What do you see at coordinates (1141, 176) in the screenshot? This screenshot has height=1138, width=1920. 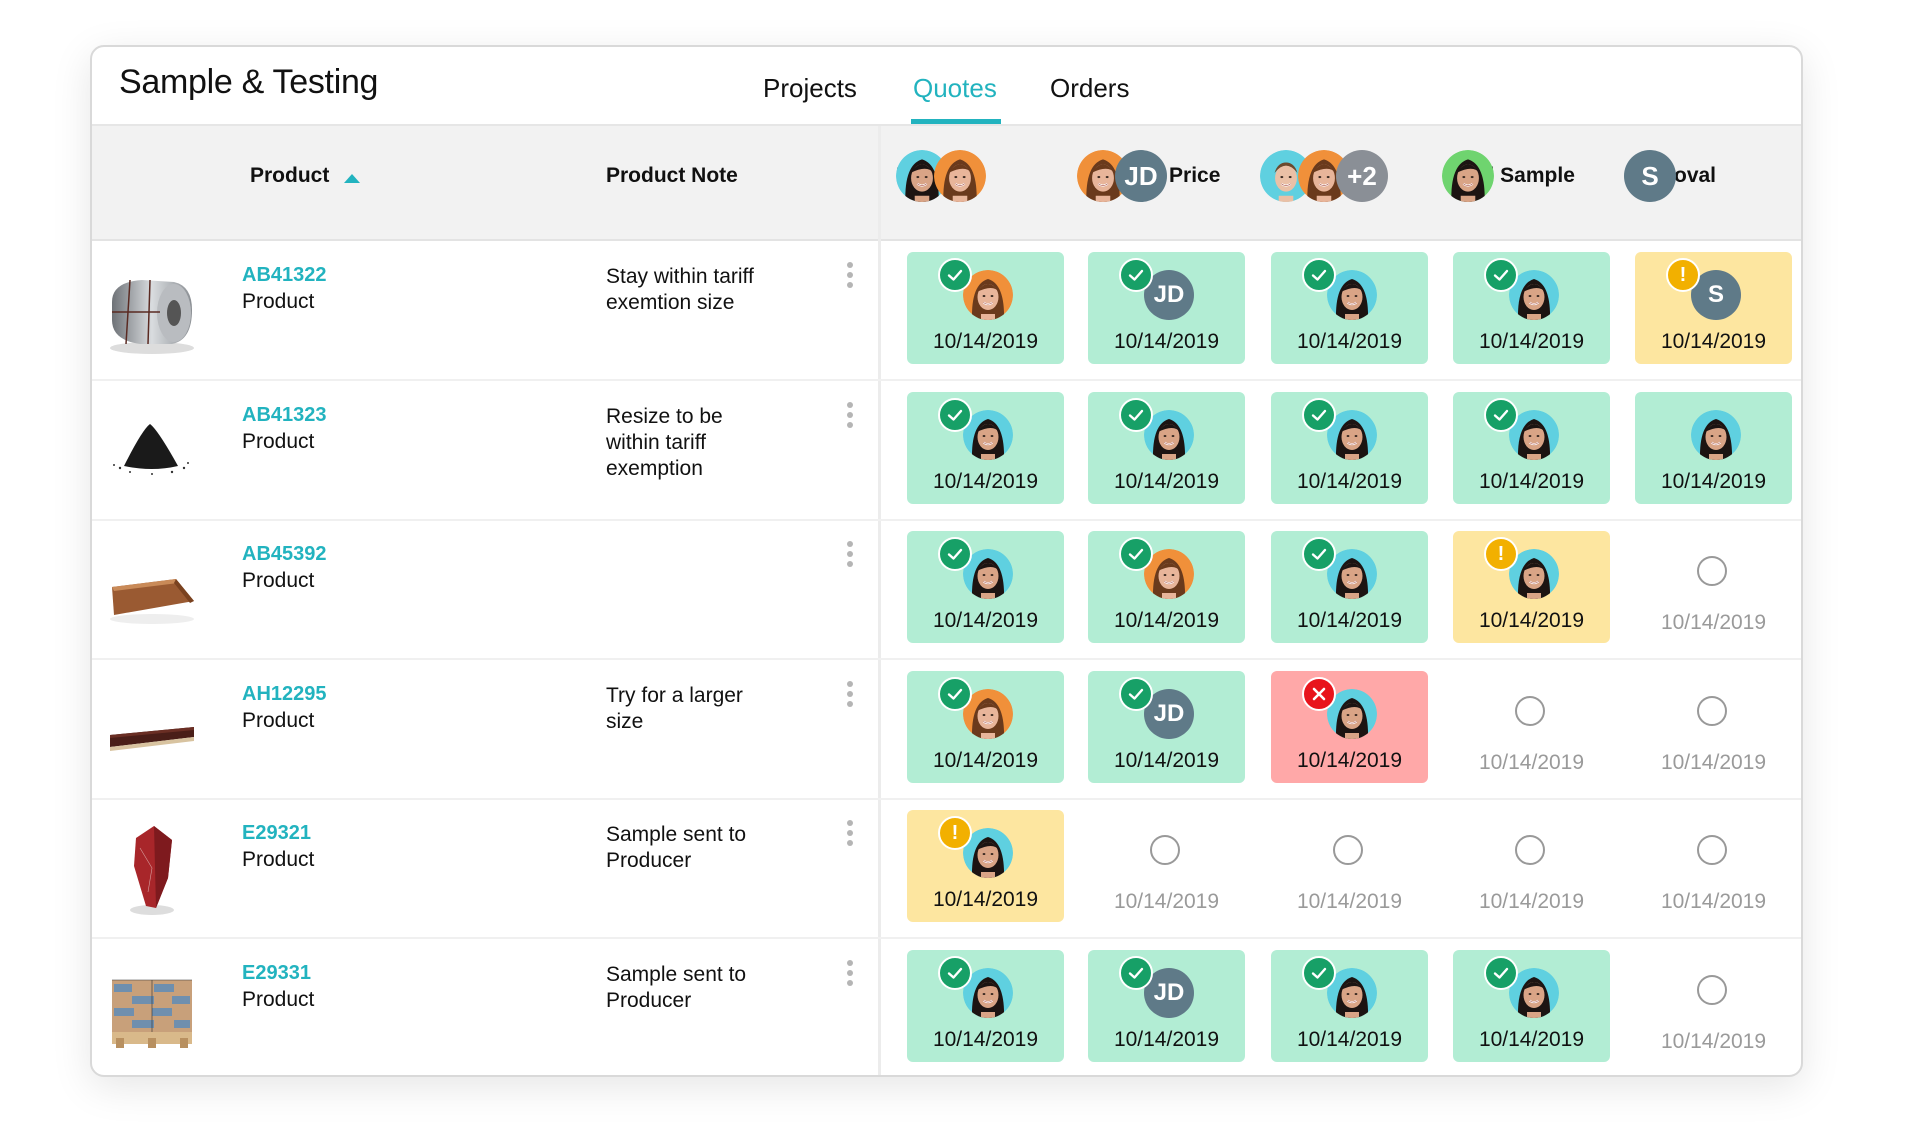 I see `avatar-initials: JD` at bounding box center [1141, 176].